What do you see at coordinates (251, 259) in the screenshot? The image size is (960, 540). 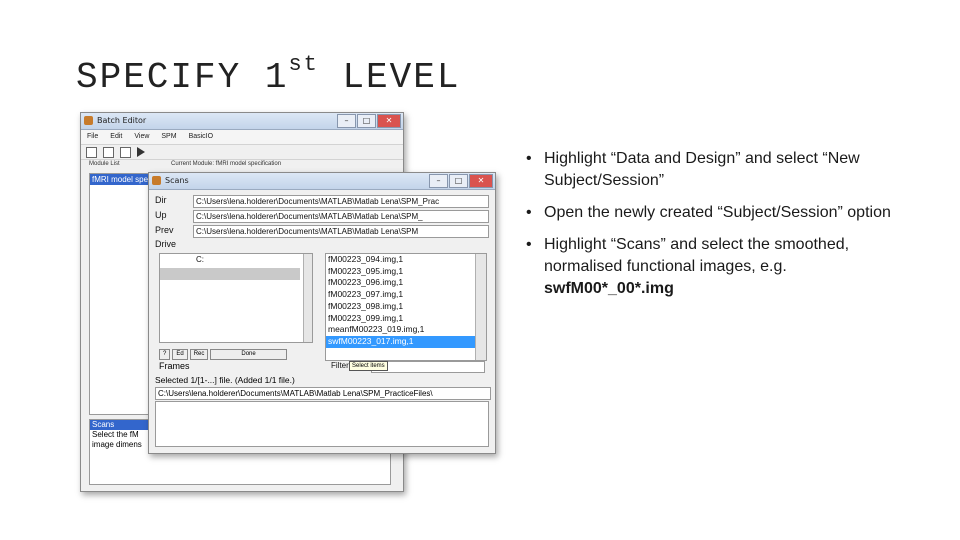 I see `drive-select: C:` at bounding box center [251, 259].